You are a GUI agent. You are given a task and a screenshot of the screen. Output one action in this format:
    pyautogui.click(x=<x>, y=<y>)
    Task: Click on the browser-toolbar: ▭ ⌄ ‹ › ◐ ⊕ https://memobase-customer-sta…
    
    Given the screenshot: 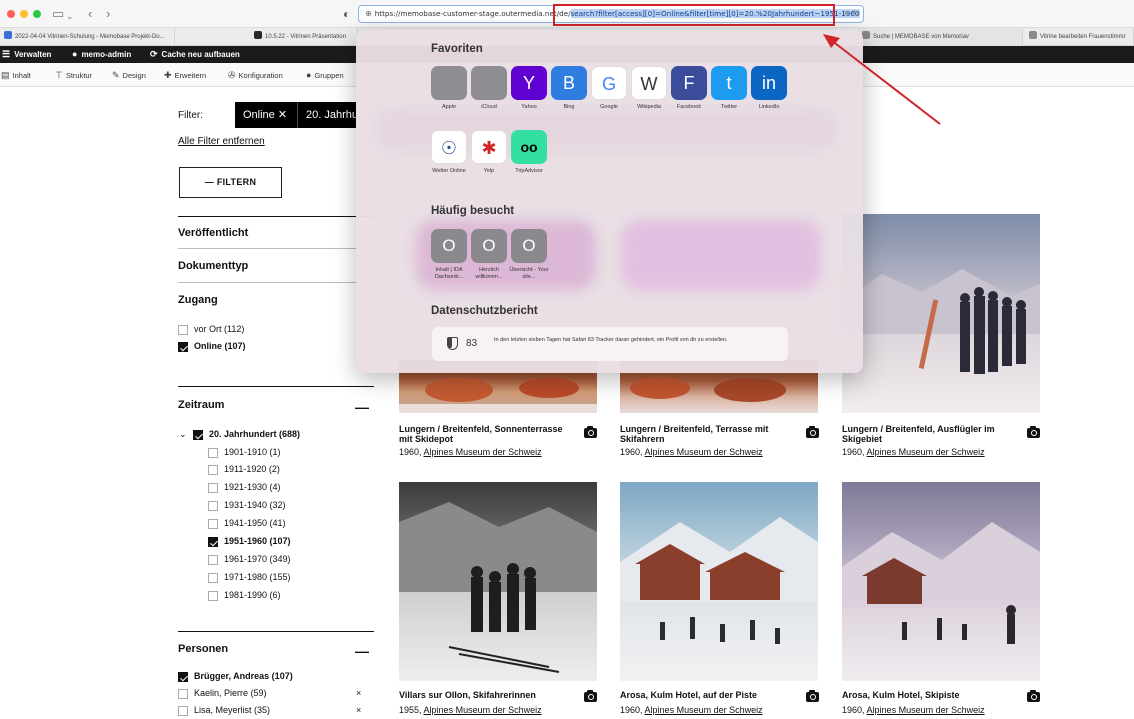 What is the action you would take?
    pyautogui.click(x=567, y=14)
    